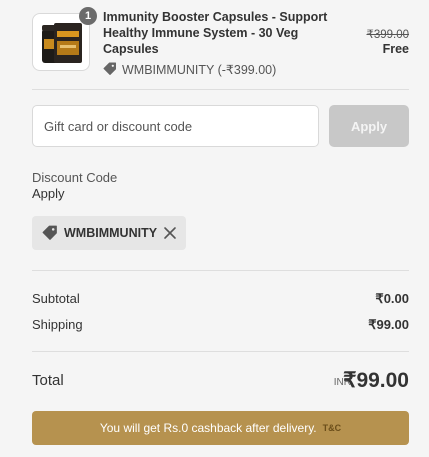  Describe the element at coordinates (62, 43) in the screenshot. I see `product-image-icon` at that location.